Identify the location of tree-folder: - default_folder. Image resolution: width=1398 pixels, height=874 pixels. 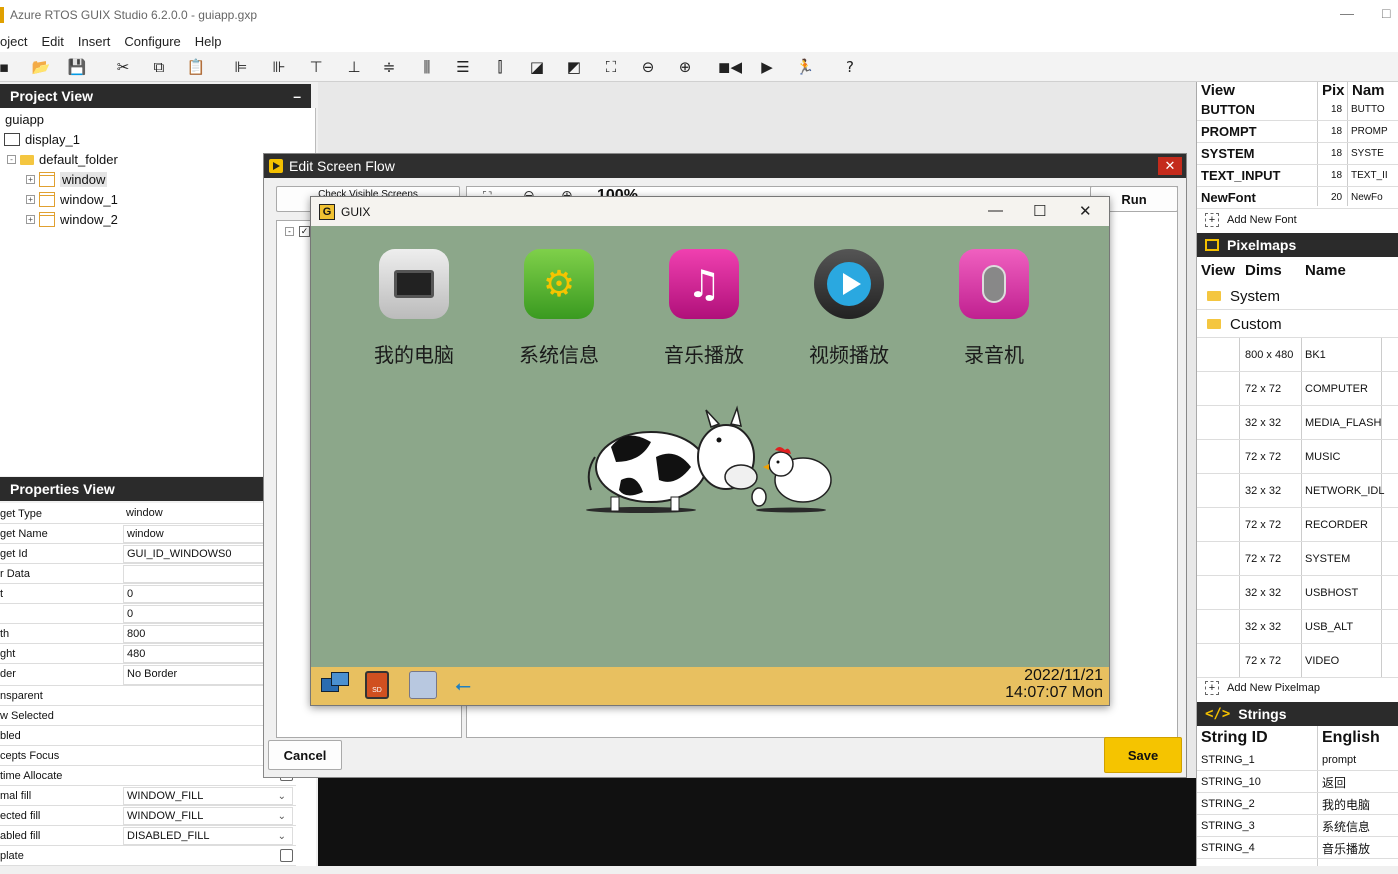
(62, 159).